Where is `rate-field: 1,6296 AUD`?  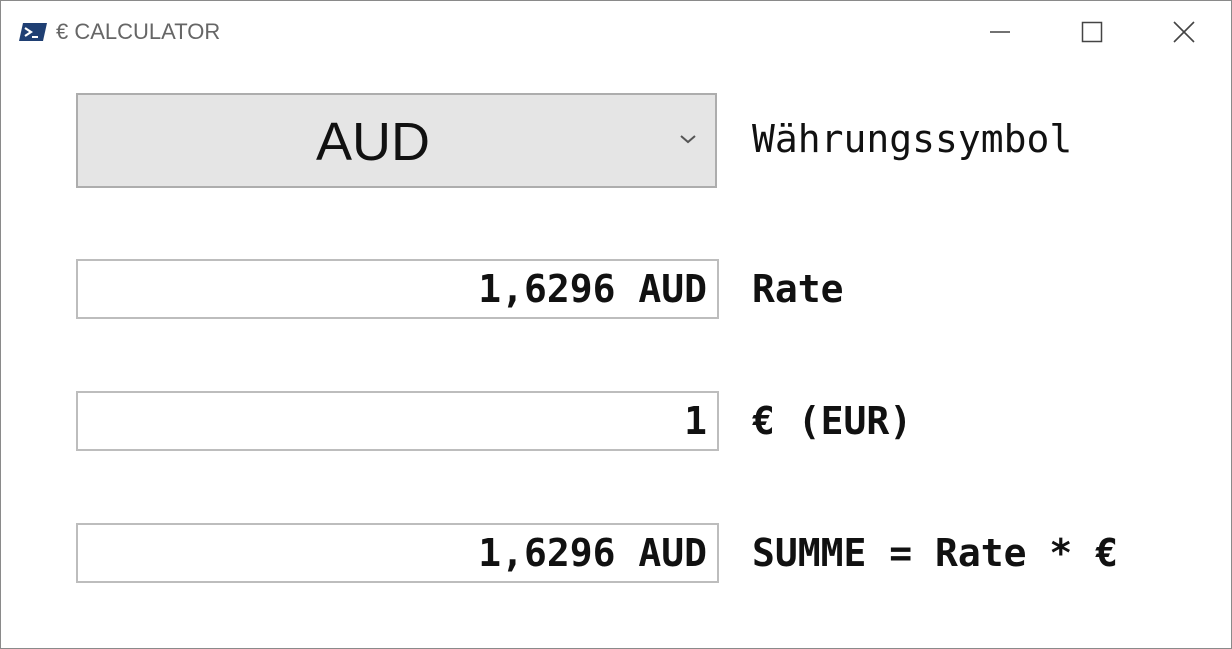
rate-field: 1,6296 AUD is located at coordinates (397, 289).